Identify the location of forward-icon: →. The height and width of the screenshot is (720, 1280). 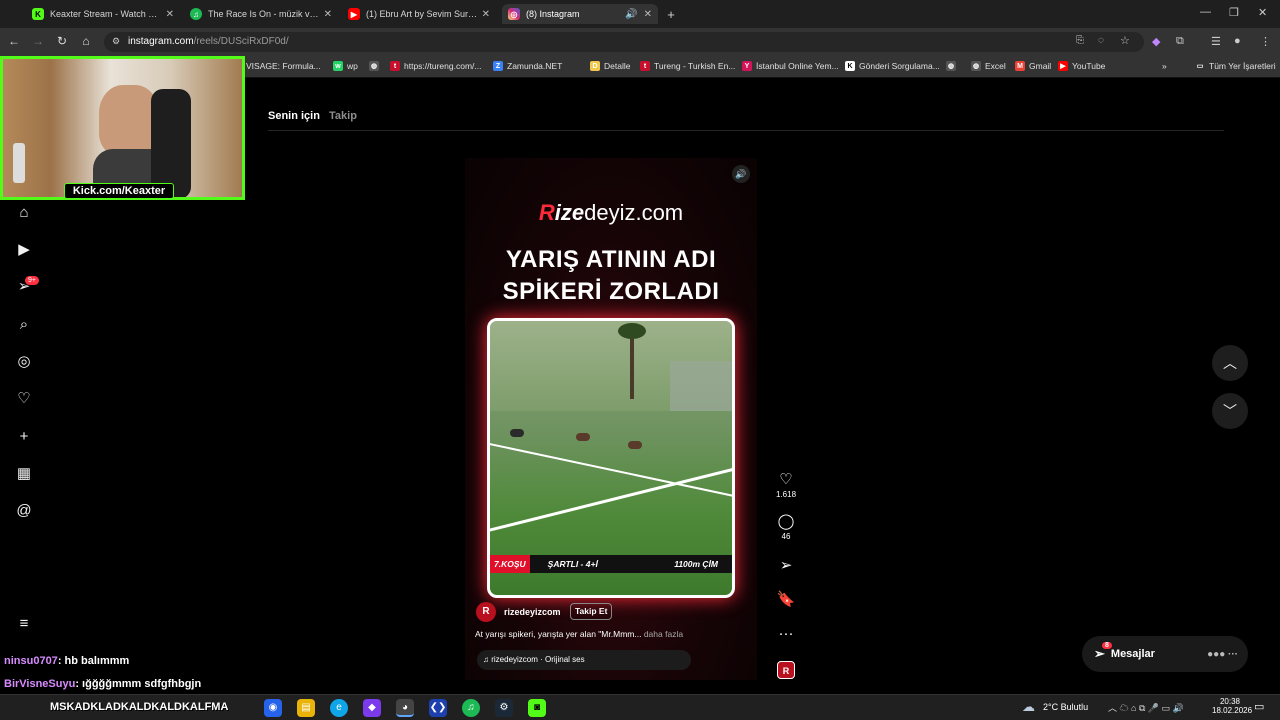
(38, 41).